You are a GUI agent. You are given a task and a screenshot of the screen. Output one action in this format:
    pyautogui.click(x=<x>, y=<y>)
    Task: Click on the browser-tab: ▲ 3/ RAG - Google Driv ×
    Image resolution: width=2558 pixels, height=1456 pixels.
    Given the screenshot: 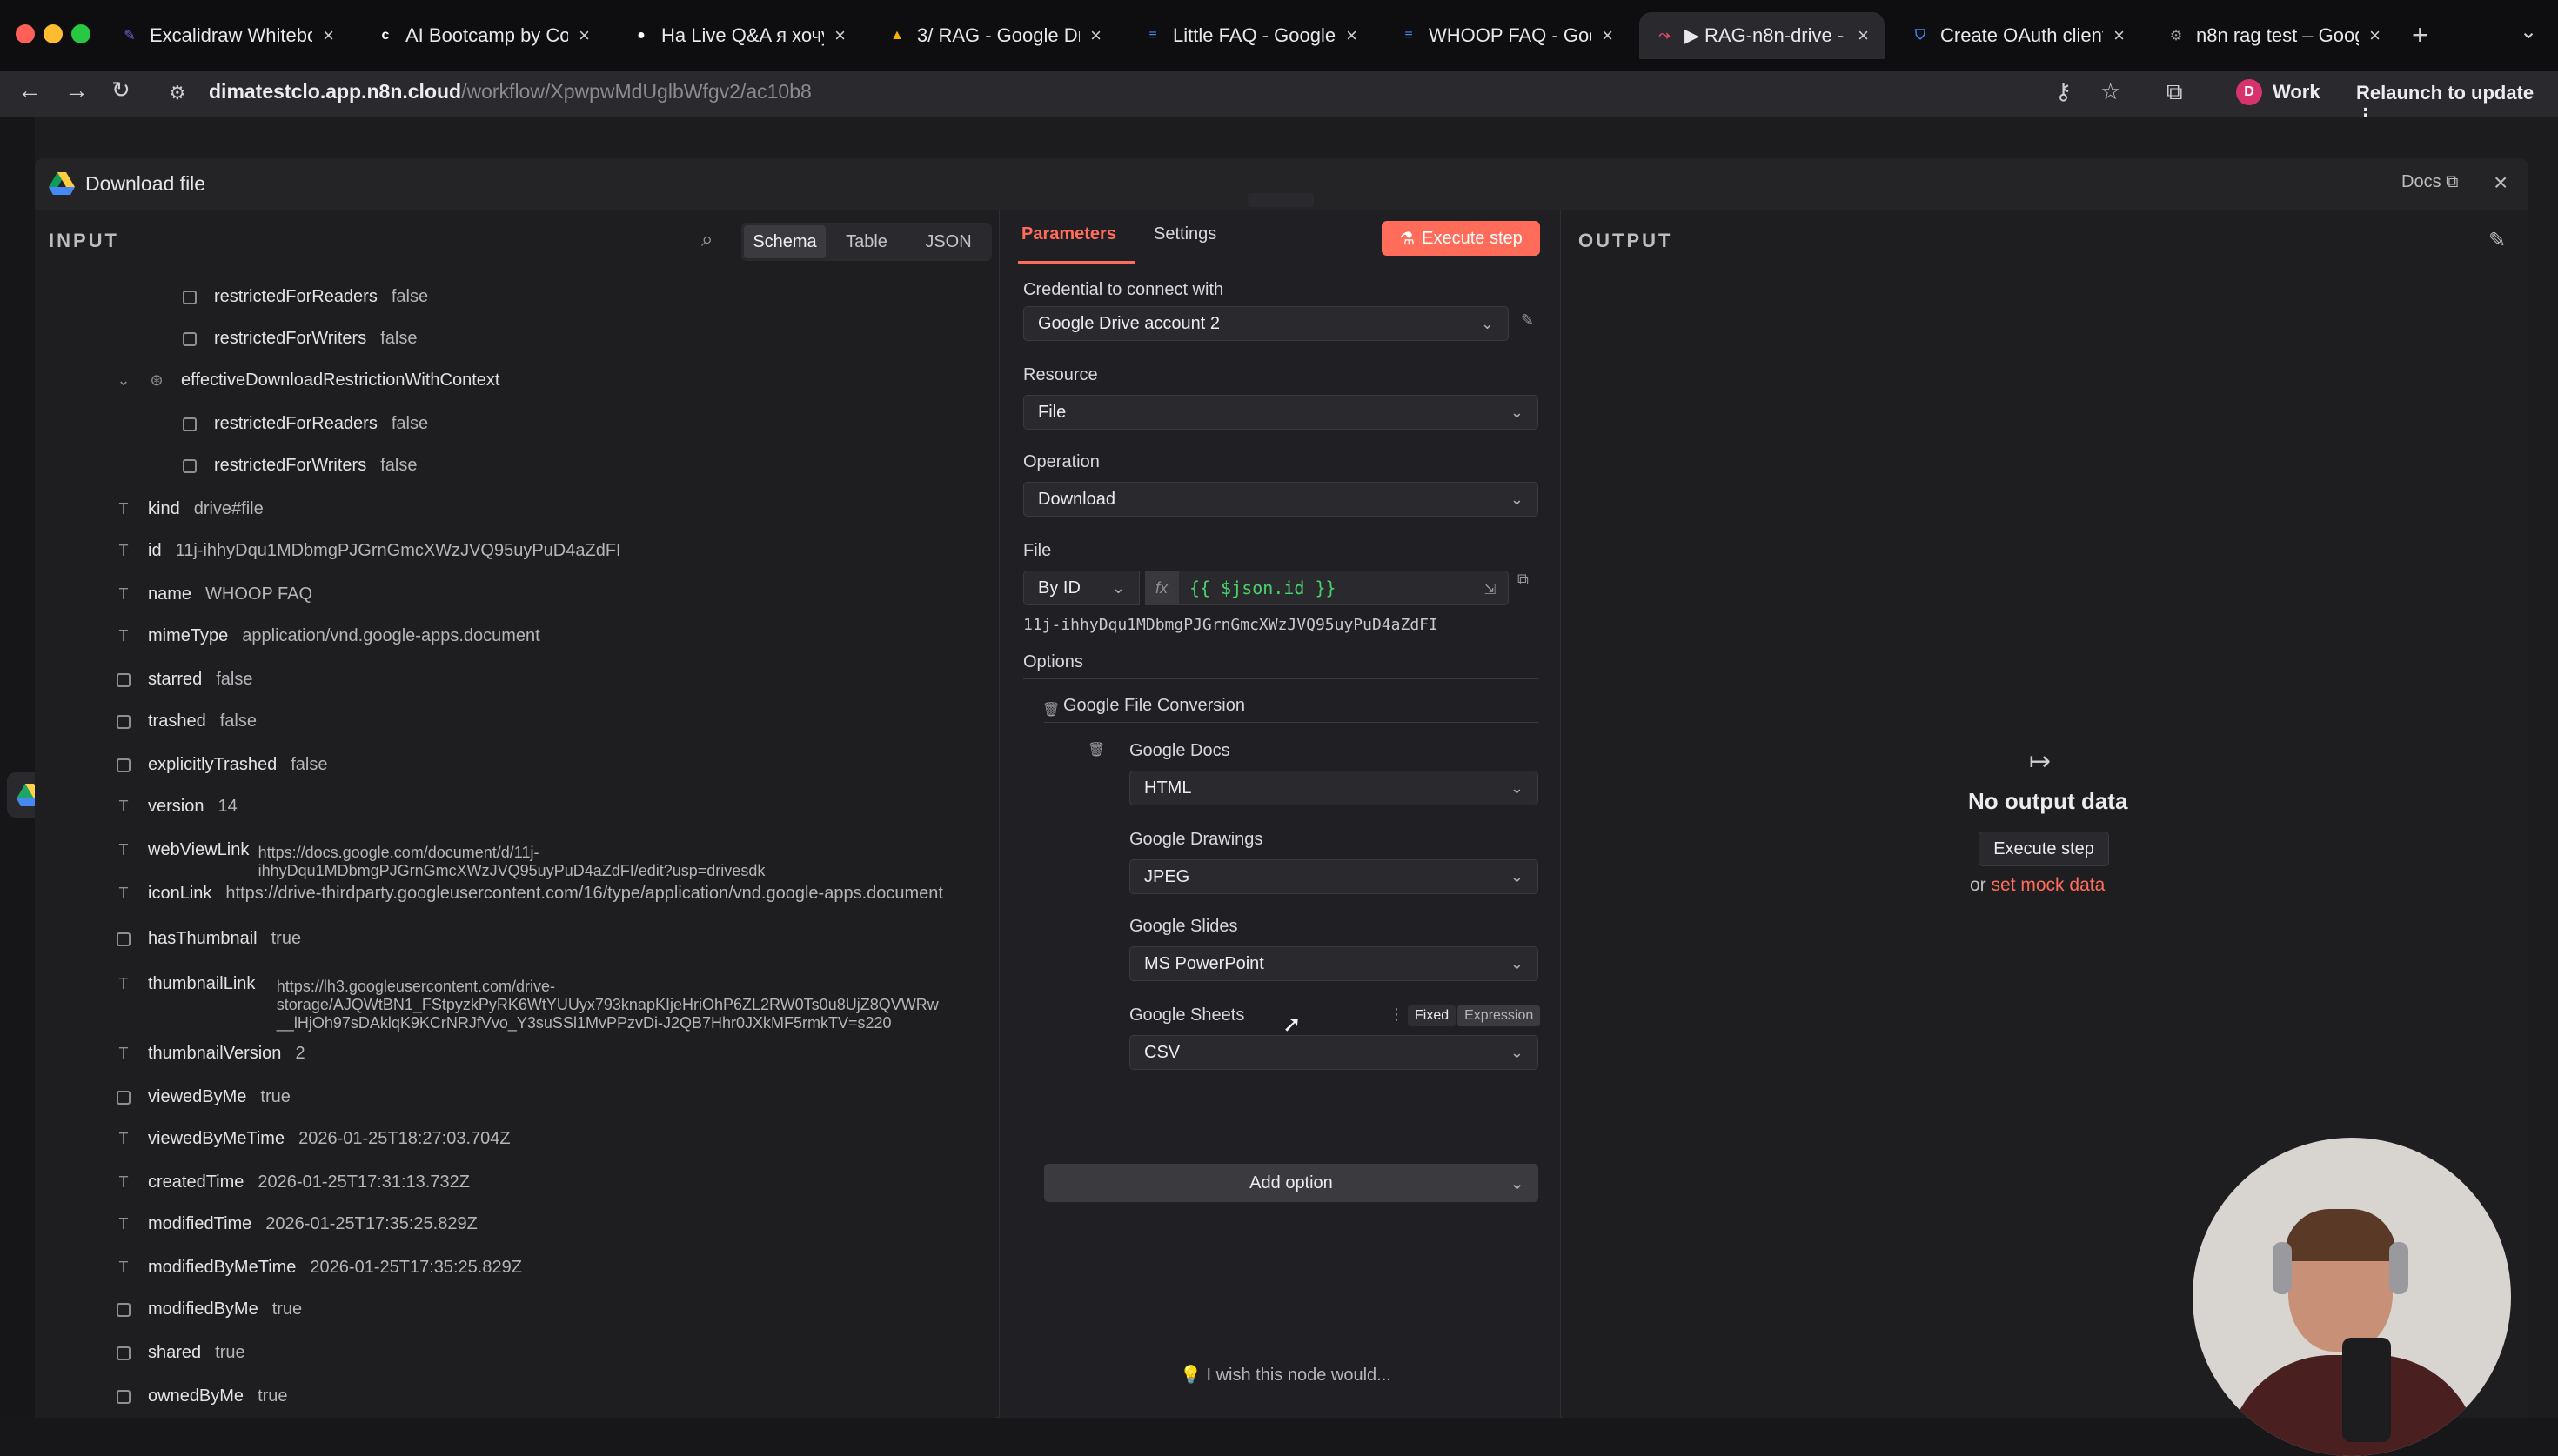 What is the action you would take?
    pyautogui.click(x=994, y=35)
    